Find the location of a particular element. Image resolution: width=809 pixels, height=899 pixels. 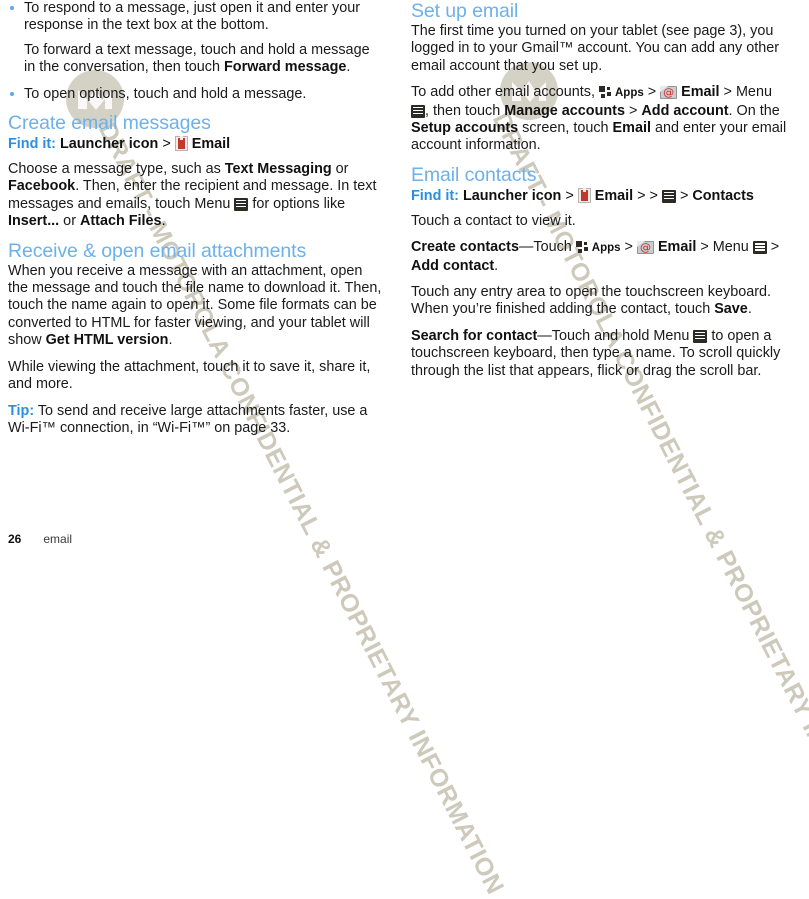

create-touch: —Touch is located at coordinates (547, 247).